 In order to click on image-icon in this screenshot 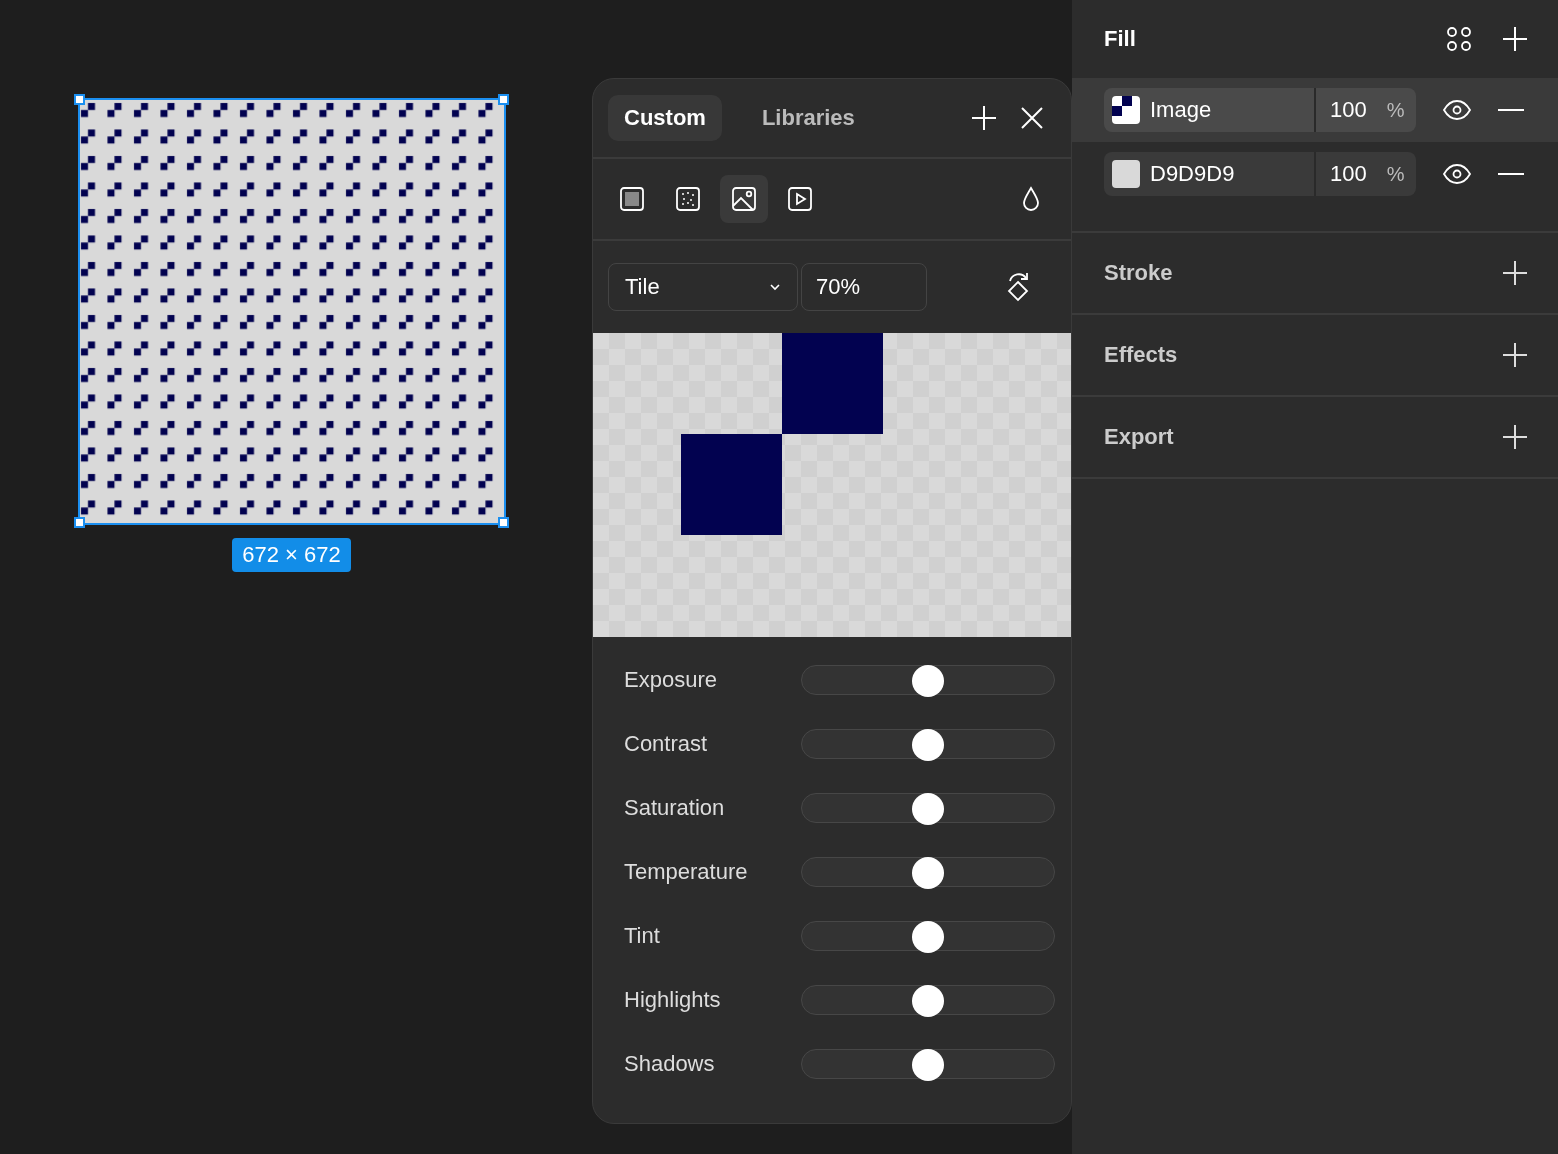, I will do `click(744, 199)`.